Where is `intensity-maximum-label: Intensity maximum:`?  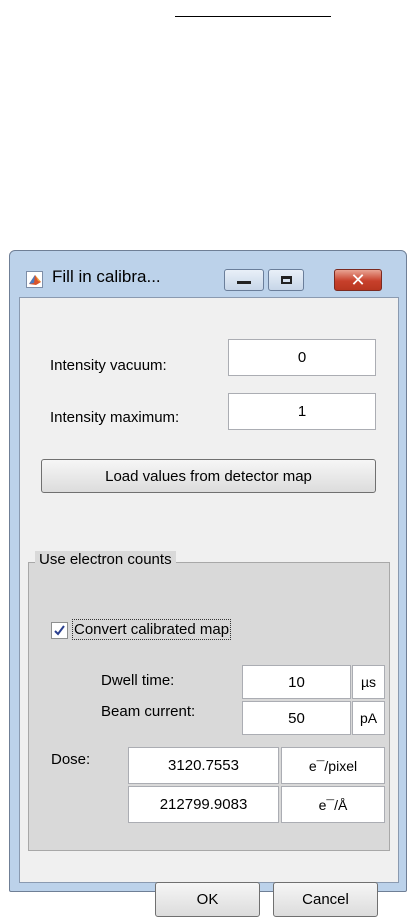
intensity-maximum-label: Intensity maximum: is located at coordinates (115, 417).